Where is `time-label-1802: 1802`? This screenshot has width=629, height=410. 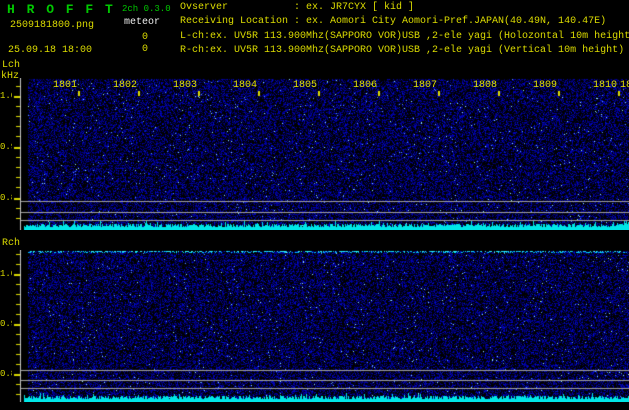
time-label-1802: 1802 is located at coordinates (124, 85).